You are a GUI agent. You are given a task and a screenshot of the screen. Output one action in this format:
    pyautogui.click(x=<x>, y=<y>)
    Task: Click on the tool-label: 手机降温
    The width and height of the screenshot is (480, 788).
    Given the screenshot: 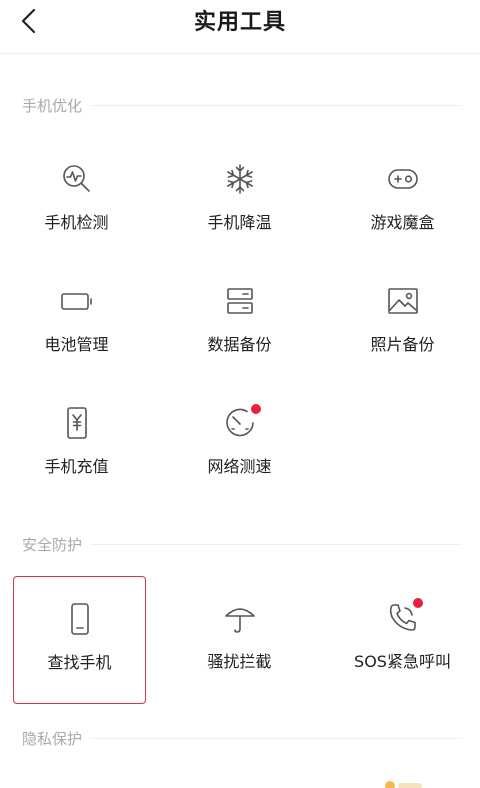 What is the action you would take?
    pyautogui.click(x=239, y=222)
    